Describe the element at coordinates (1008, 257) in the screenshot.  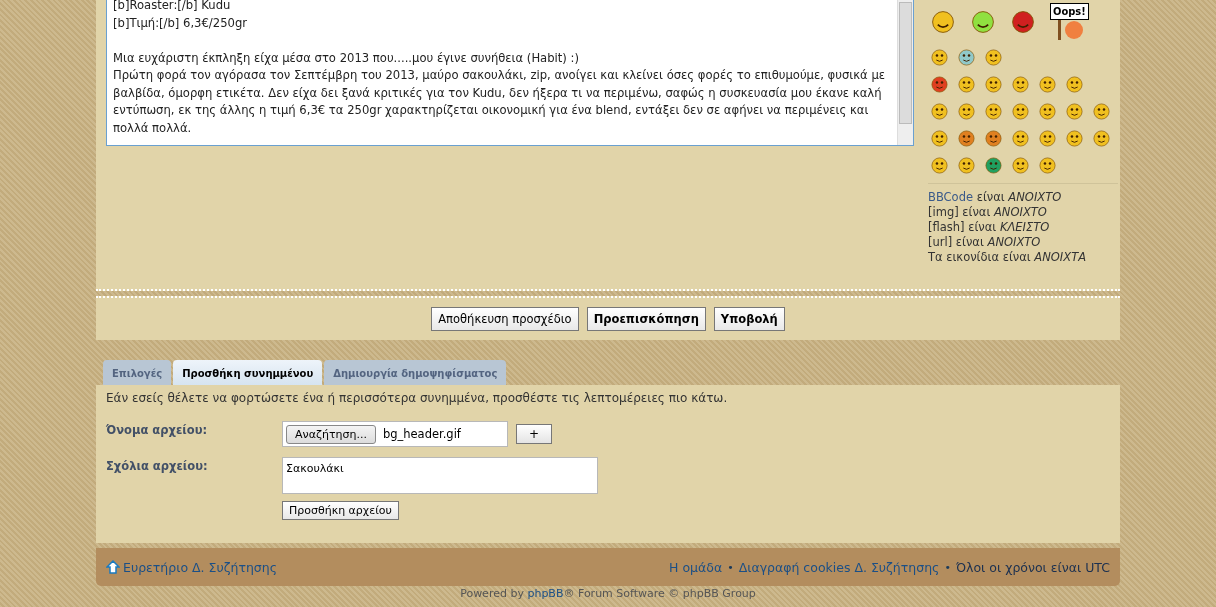
I see `bbcode-status-text: Τα εικονίδια είναι ΑΝΟΙΧΤΑ` at that location.